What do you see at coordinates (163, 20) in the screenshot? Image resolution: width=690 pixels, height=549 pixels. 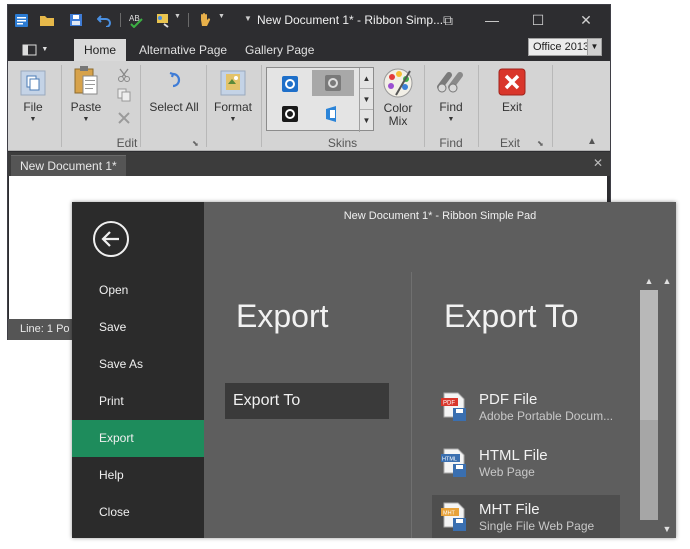 I see `paint-icon` at bounding box center [163, 20].